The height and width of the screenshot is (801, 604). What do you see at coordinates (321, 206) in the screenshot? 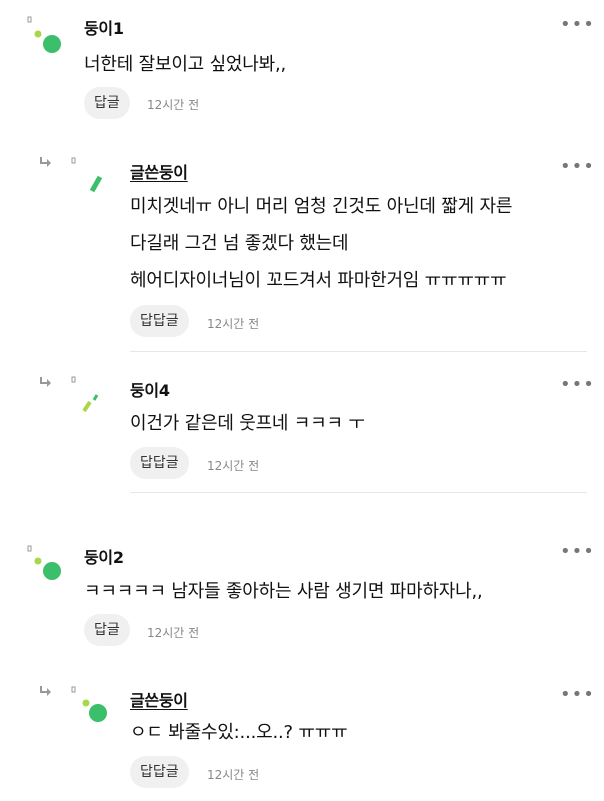
I see `comment-line: 미치겟네ㅠ 아니 머리 엄청 긴것도 아닌데 짧게 자른` at bounding box center [321, 206].